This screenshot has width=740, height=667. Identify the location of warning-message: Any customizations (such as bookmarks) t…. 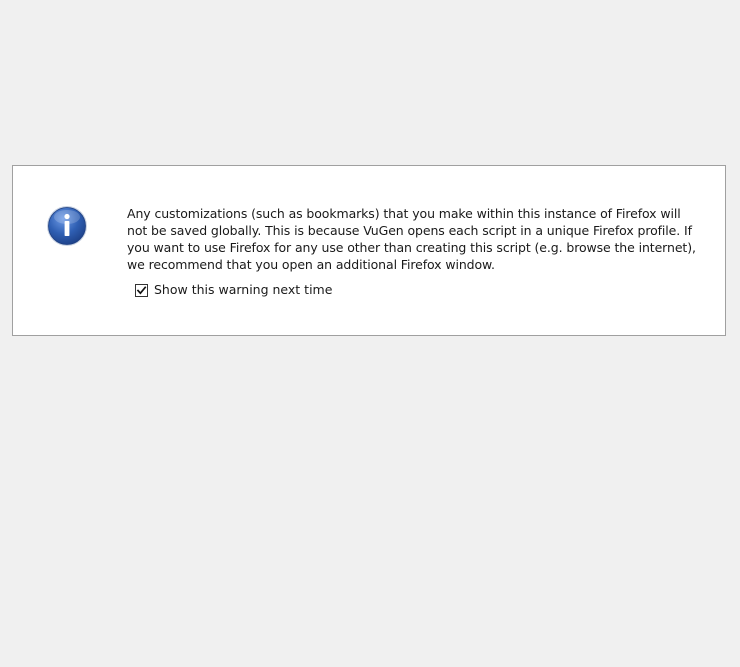
(411, 239).